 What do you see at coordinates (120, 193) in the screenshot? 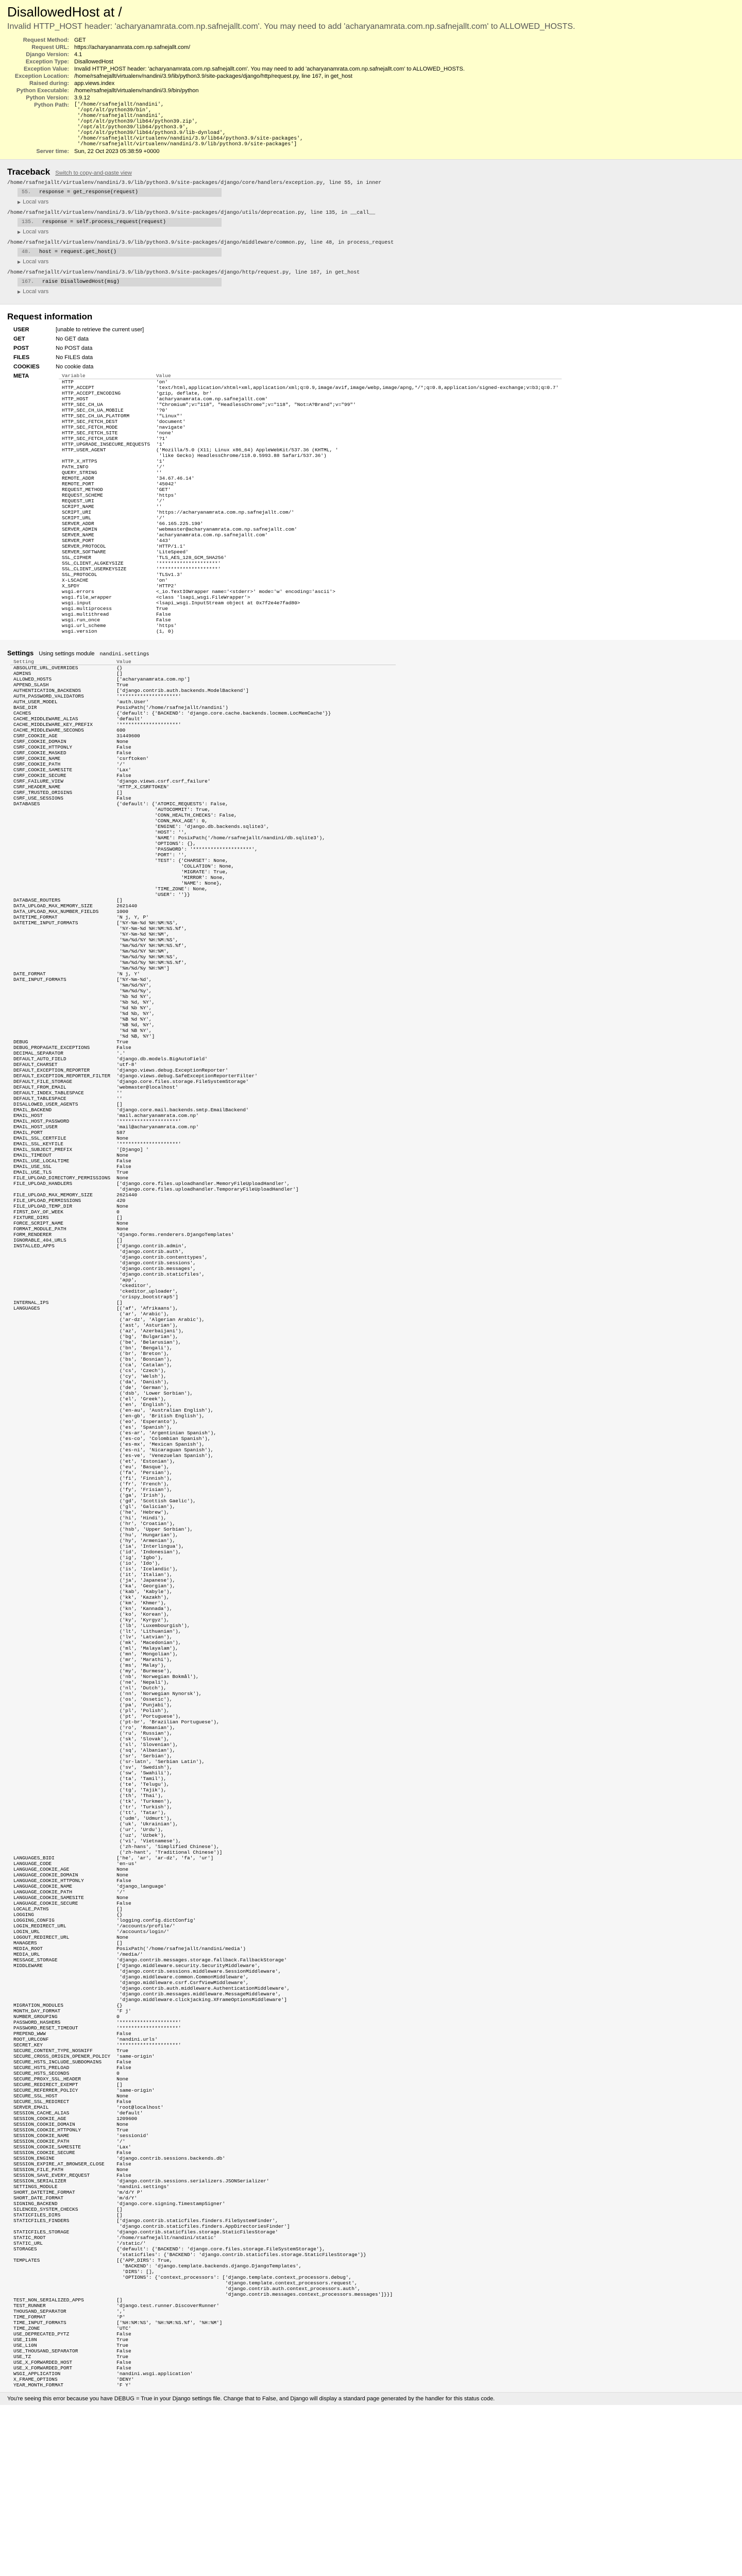
I see `frame-context-line: 55. response = get_response(request)` at bounding box center [120, 193].